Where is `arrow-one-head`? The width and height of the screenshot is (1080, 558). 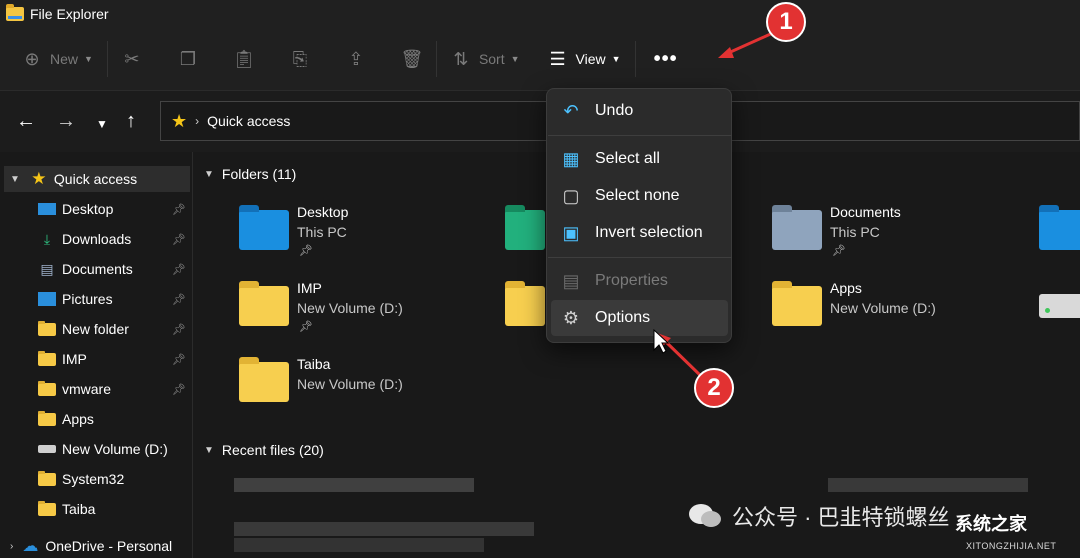
arrow-one-head is located at coordinates (726, 52).